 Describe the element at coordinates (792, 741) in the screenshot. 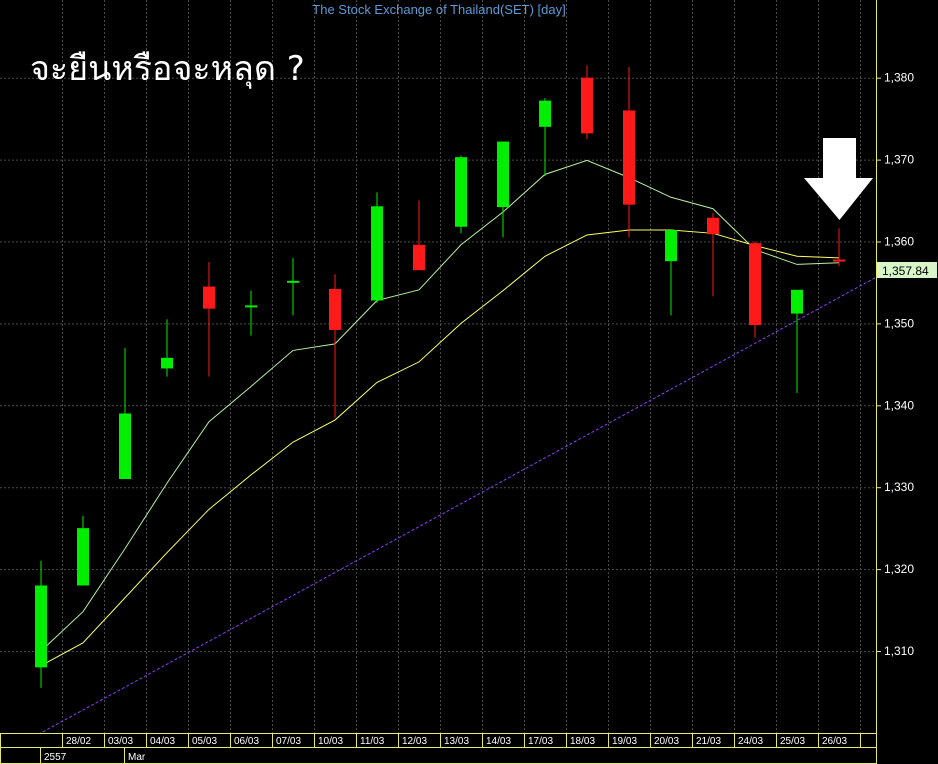

I see `date-tick-label: 25/03` at that location.